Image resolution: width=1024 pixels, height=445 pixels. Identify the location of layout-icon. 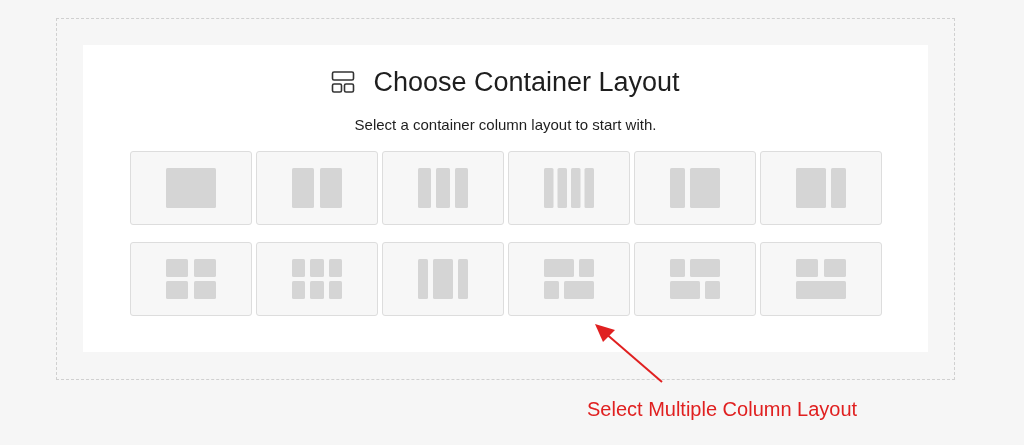
(343, 82).